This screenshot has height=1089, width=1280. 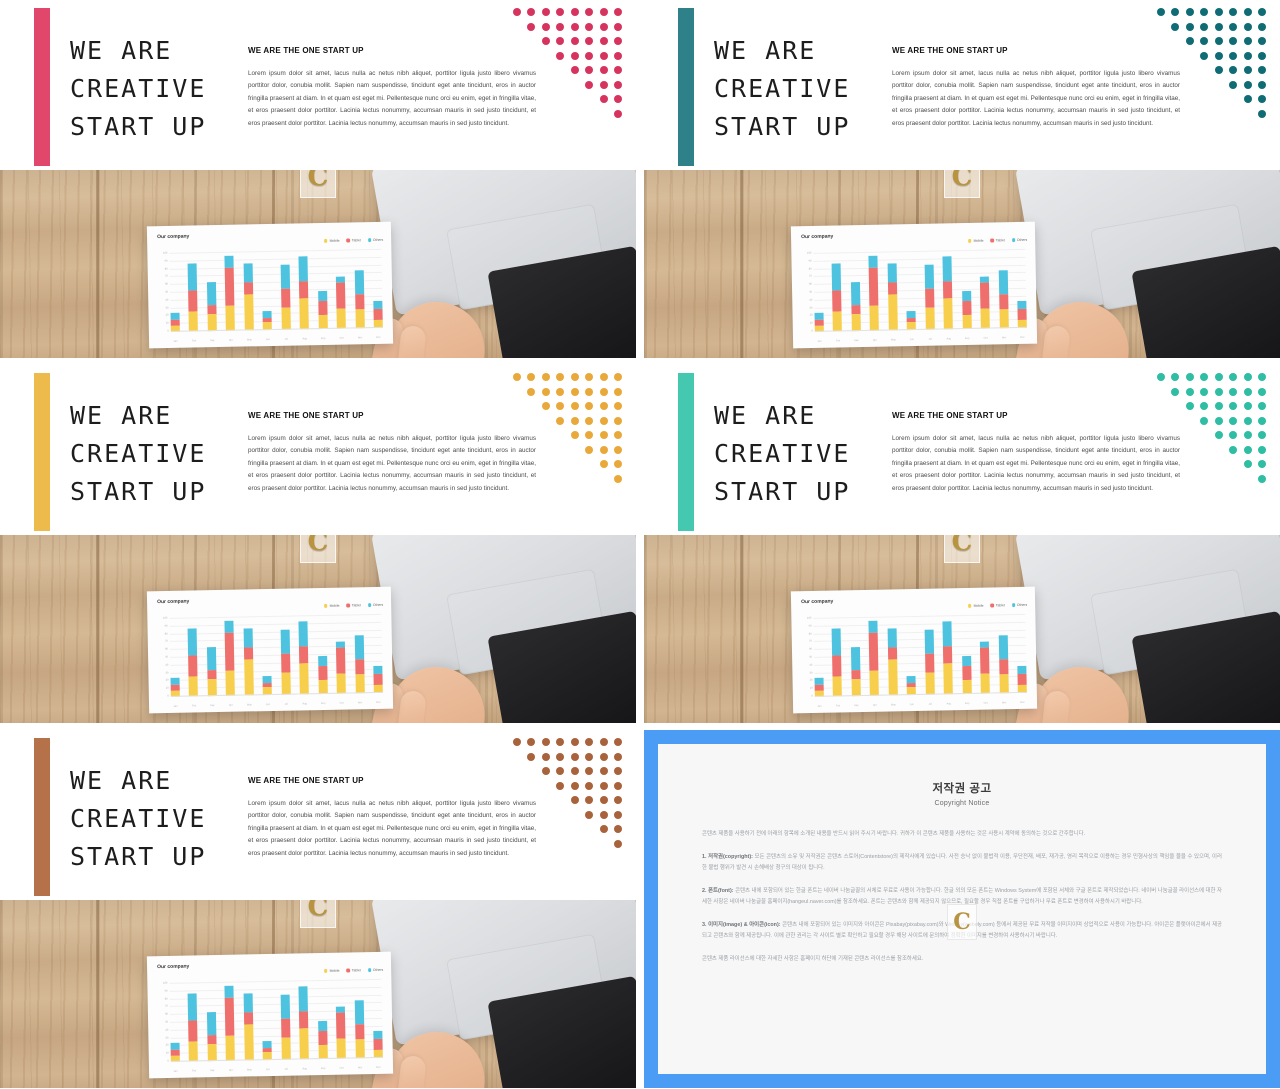 I want to click on legend-label: Tablet, so click(x=356, y=240).